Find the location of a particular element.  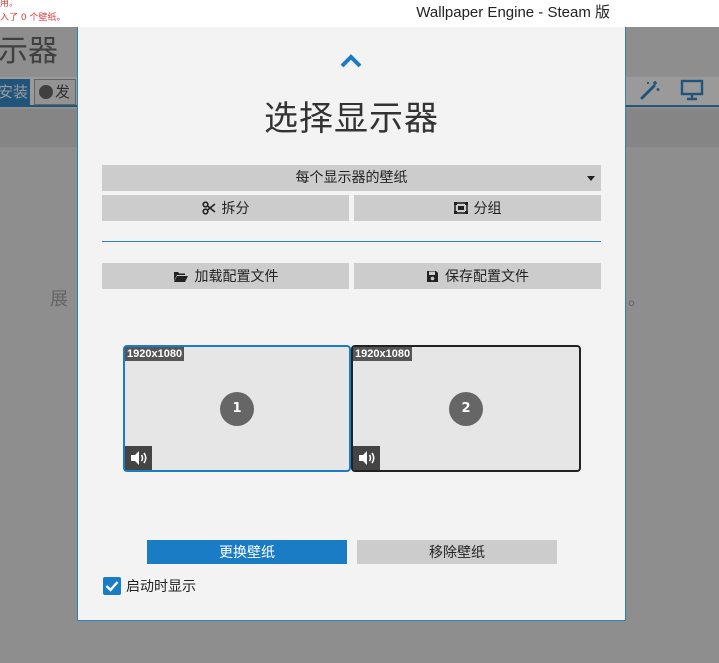

folder-open-icon is located at coordinates (180, 276).